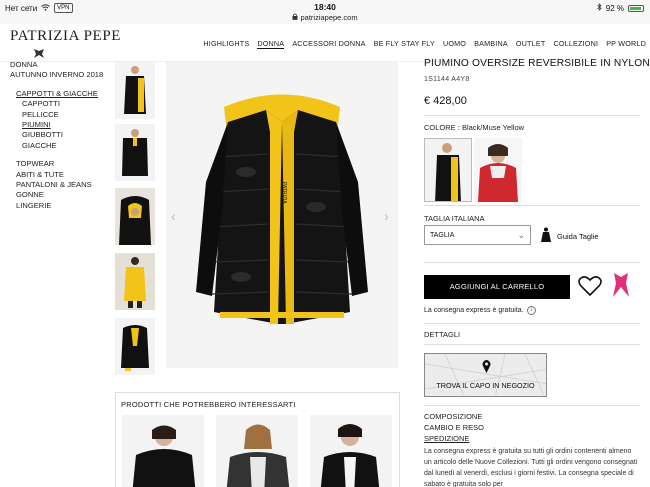  What do you see at coordinates (575, 44) in the screenshot?
I see `nav-item-collezioni: COLLEZIONI` at bounding box center [575, 44].